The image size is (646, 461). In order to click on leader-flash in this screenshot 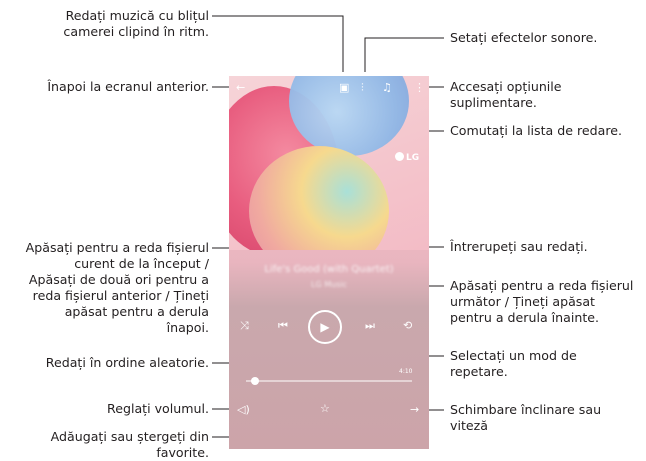, I will do `click(278, 43)`.